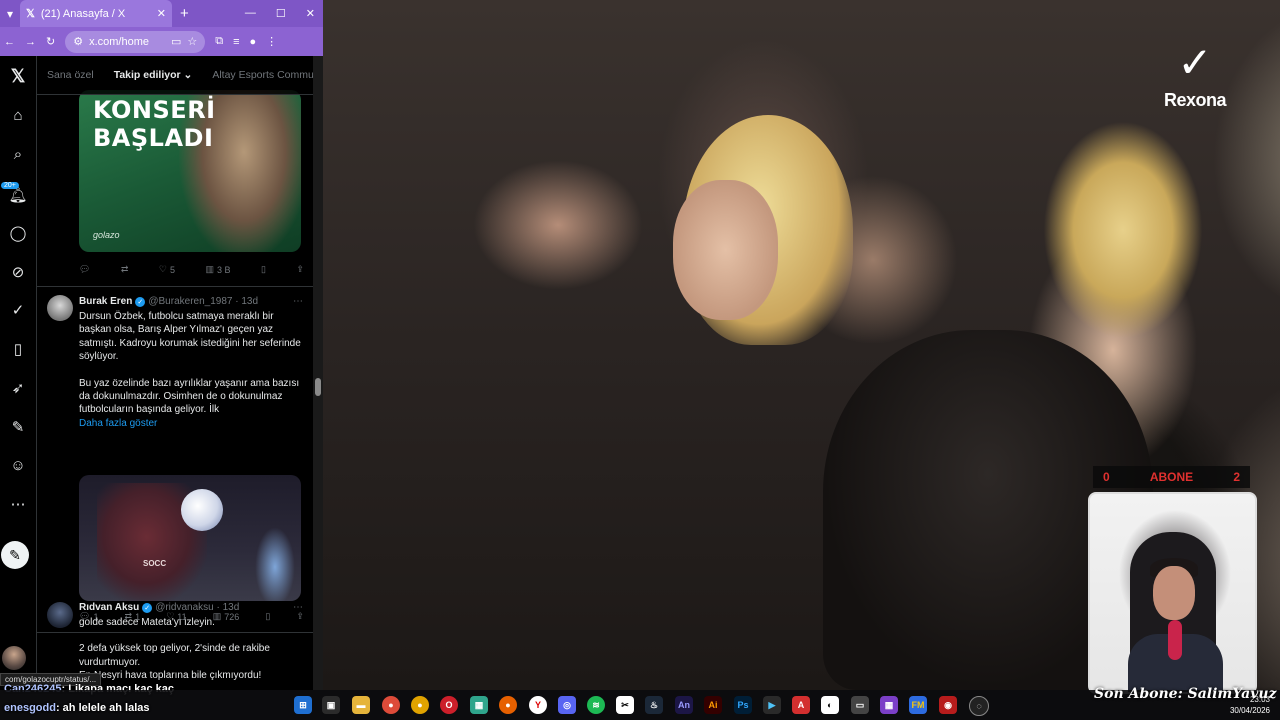 This screenshot has height=720, width=1280. Describe the element at coordinates (889, 705) in the screenshot. I see `app2-icon: ▦` at that location.